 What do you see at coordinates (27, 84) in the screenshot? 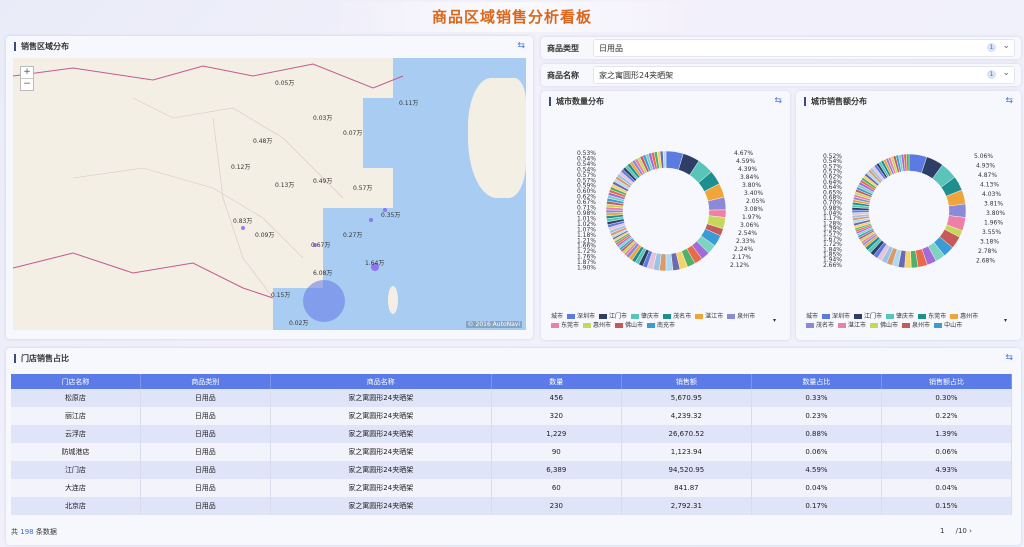
I see `zoom-out-button: −` at bounding box center [27, 84].